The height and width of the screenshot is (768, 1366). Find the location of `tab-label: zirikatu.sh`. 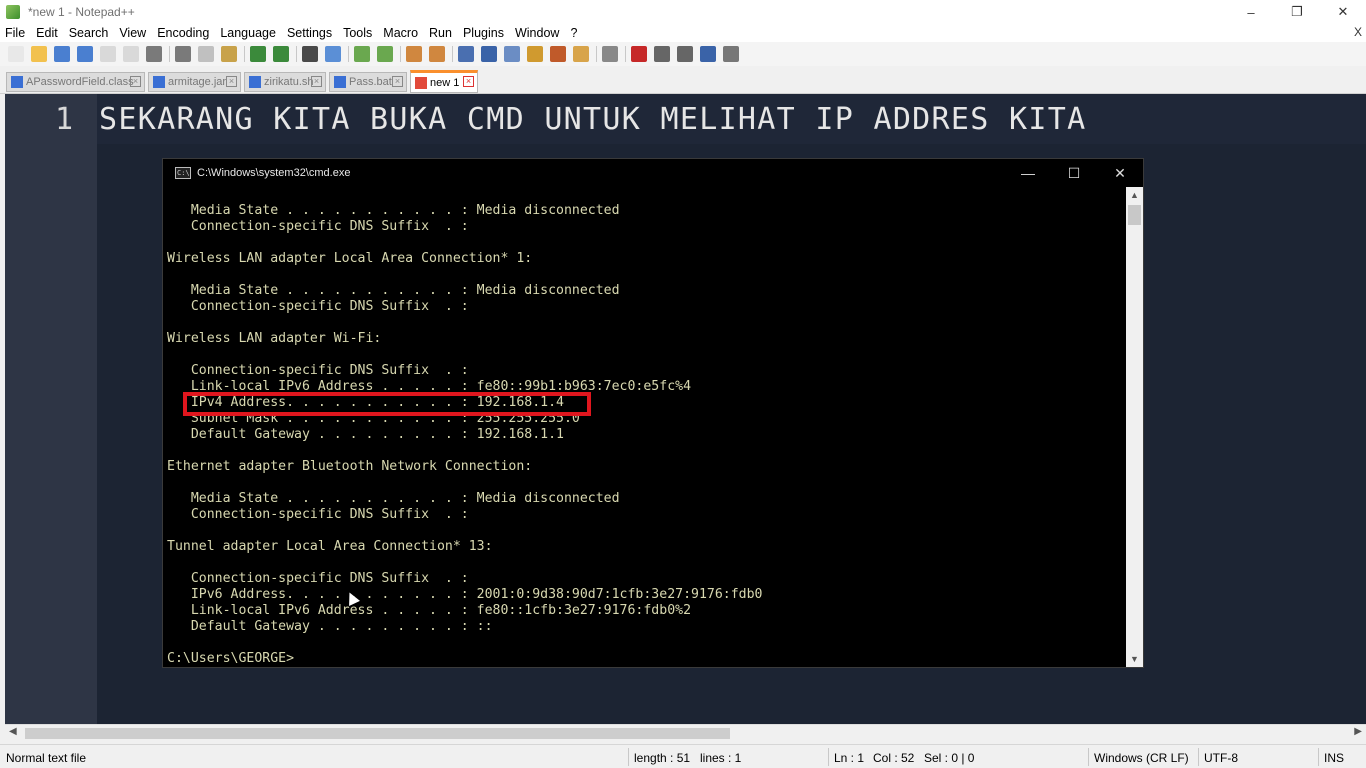

tab-label: zirikatu.sh is located at coordinates (289, 82).